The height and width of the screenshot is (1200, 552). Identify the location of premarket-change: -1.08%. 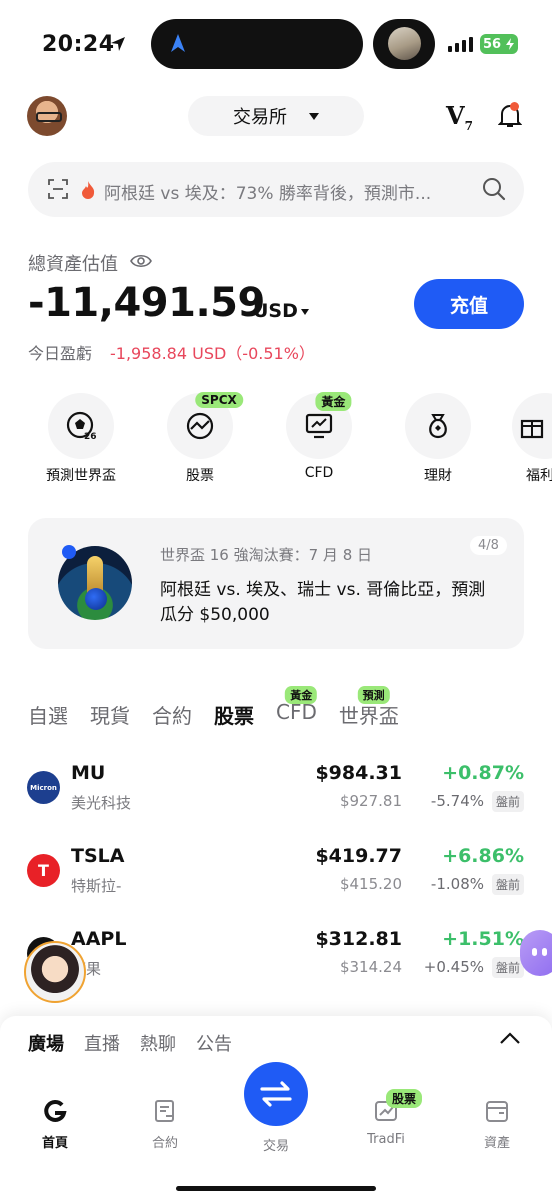
(457, 884).